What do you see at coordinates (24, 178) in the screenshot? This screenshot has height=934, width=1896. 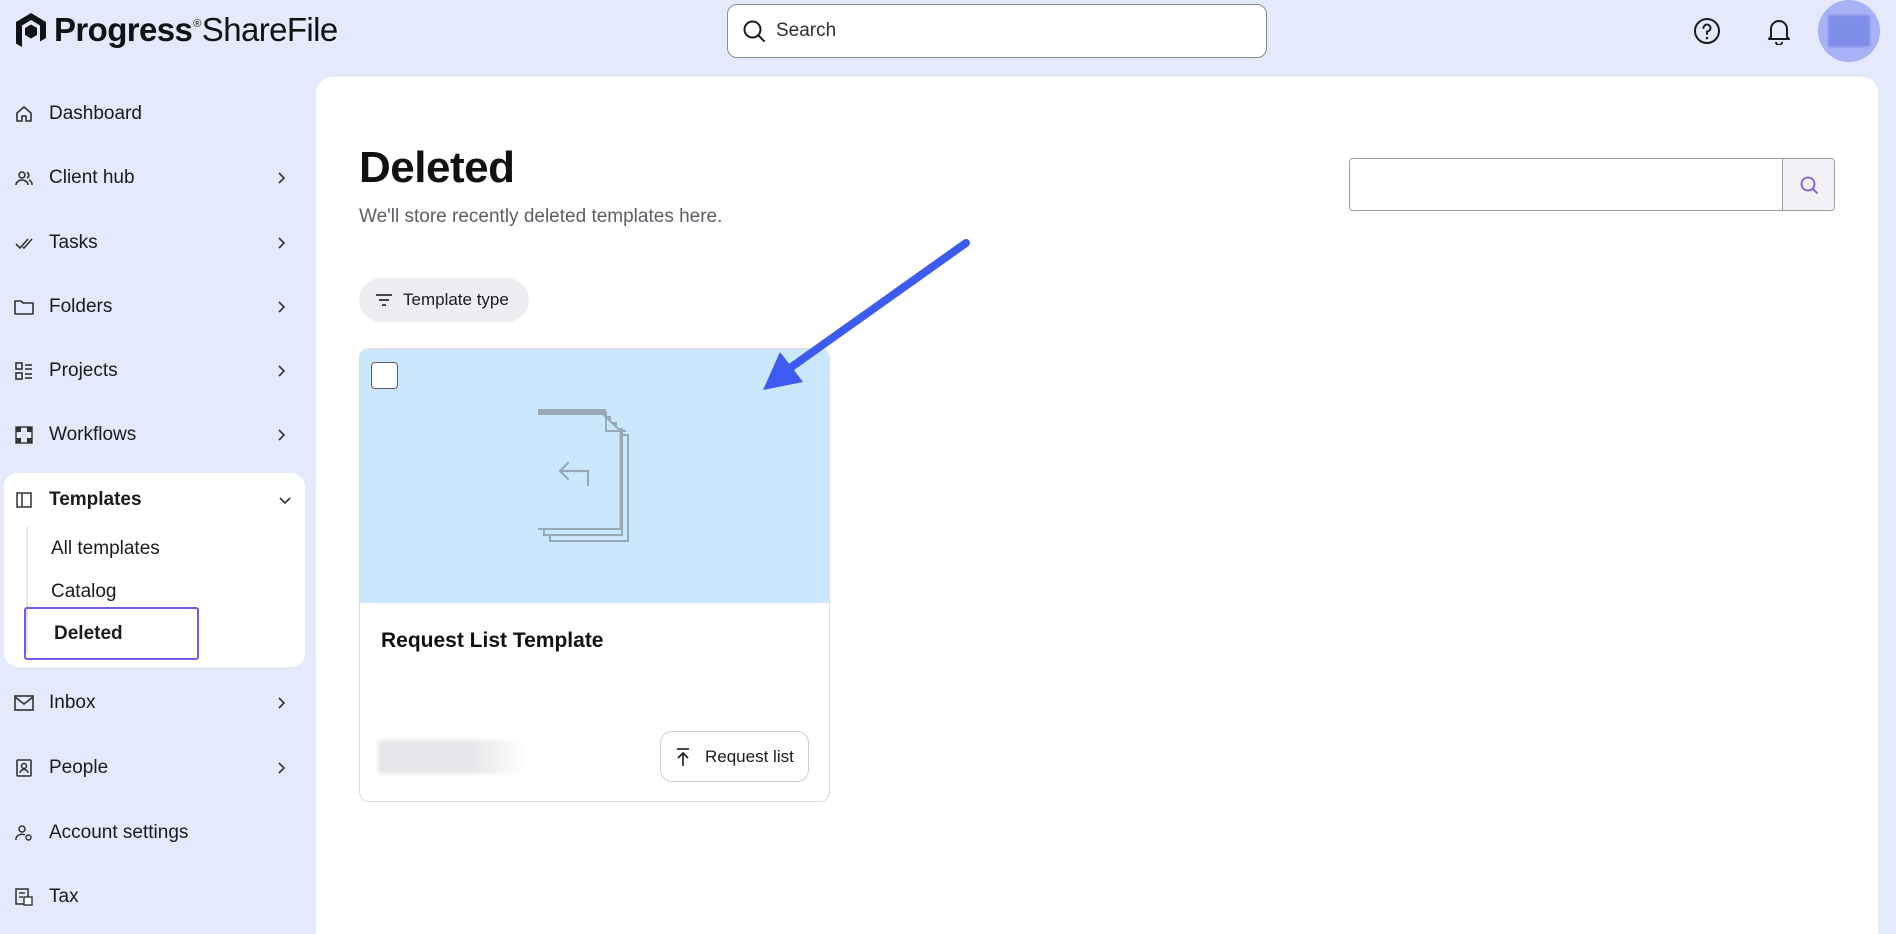 I see `users-icon` at bounding box center [24, 178].